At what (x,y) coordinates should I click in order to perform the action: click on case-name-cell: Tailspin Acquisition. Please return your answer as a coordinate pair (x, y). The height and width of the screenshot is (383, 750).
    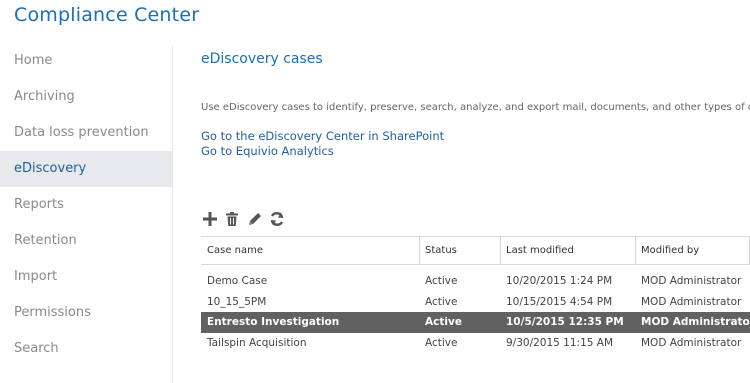
    Looking at the image, I should click on (257, 342).